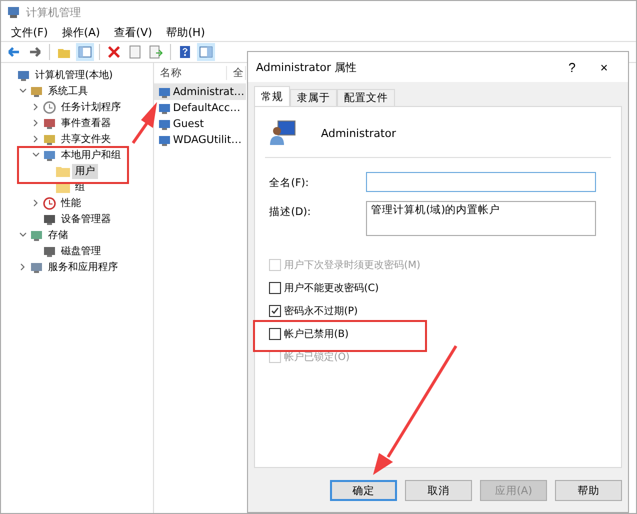 The image size is (637, 514). Describe the element at coordinates (81, 32) in the screenshot. I see `menu-item: 操作(A)` at that location.